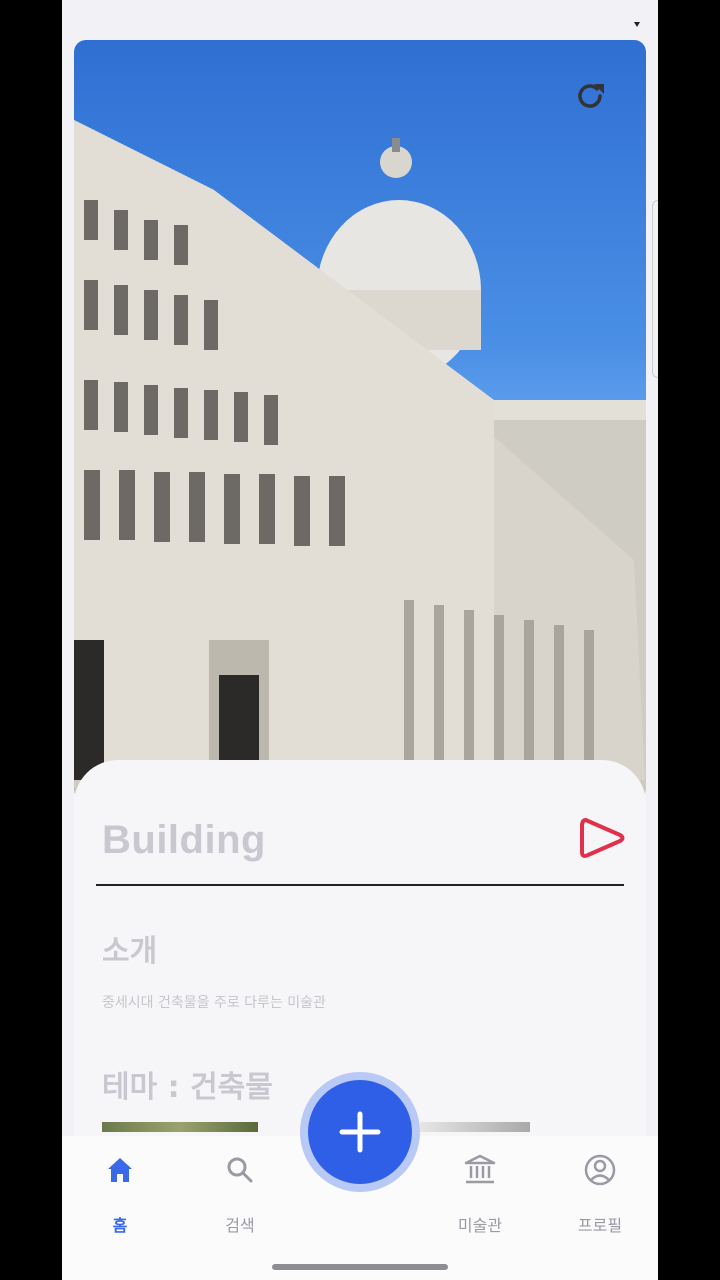 This screenshot has height=1280, width=720. I want to click on intro-heading: 소개, so click(130, 951).